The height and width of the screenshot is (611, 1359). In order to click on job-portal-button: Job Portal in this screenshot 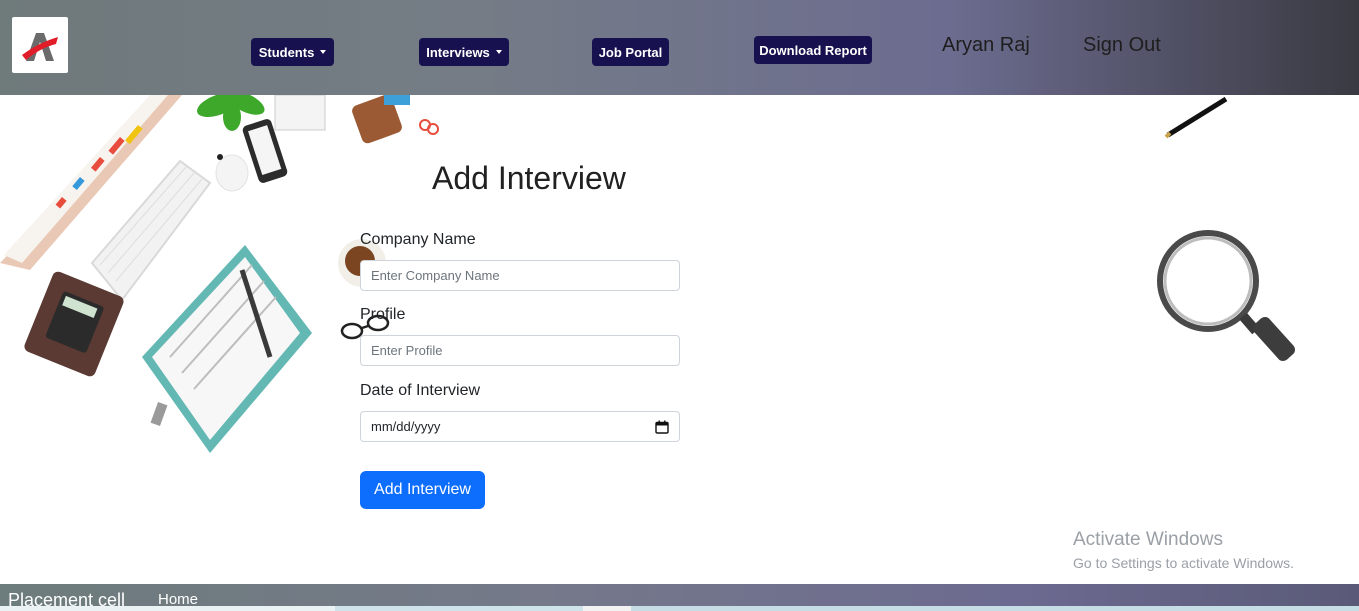, I will do `click(630, 52)`.